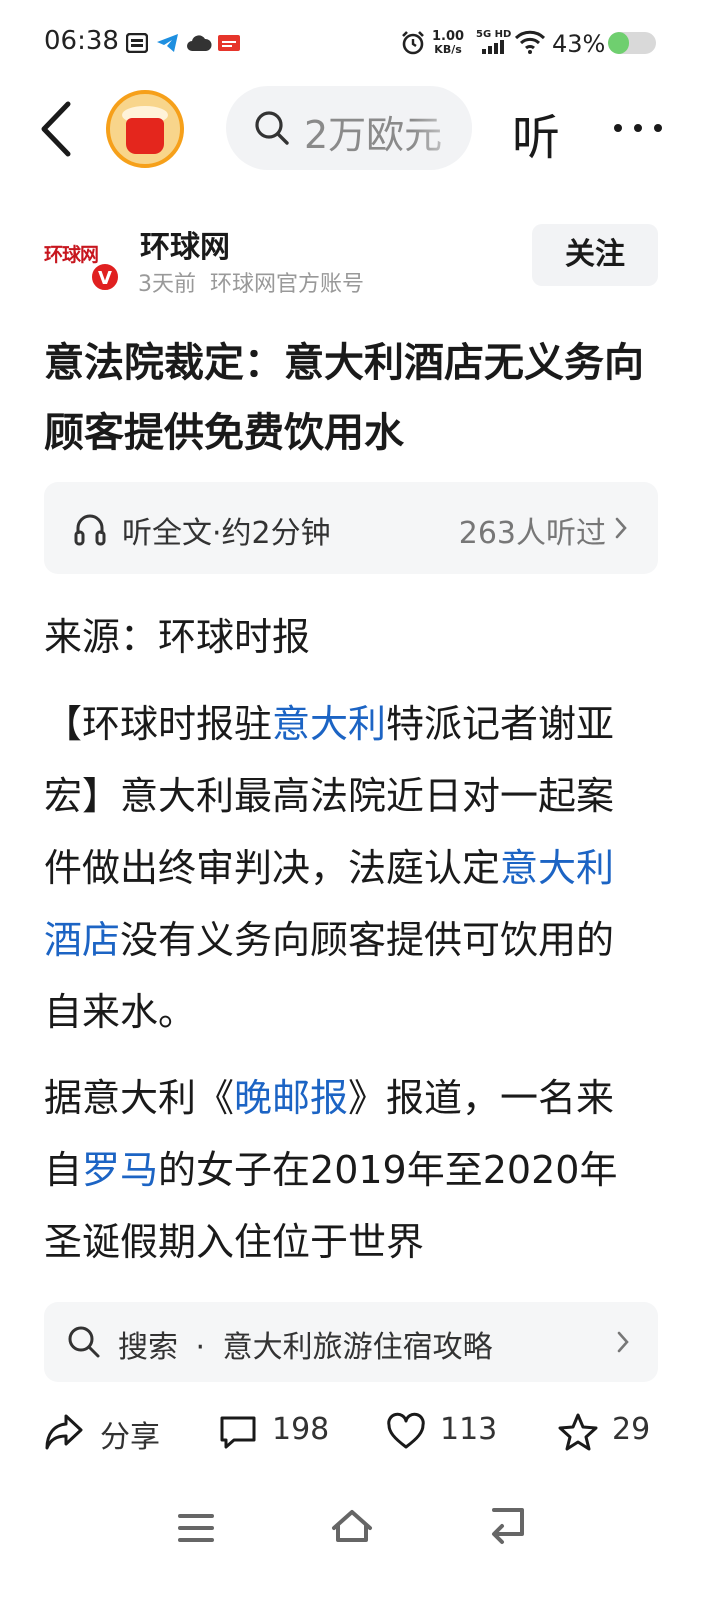 The image size is (720, 1608). Describe the element at coordinates (329, 976) in the screenshot. I see `article-text: 没有义务向顾客提供可饮用的自来水。` at that location.